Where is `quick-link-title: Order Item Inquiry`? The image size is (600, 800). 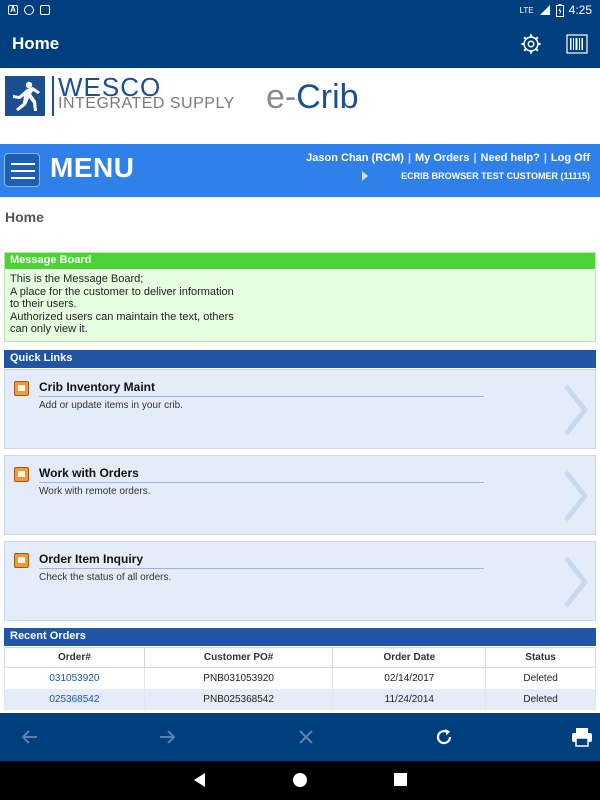
quick-link-title: Order Item Inquiry is located at coordinates (91, 559).